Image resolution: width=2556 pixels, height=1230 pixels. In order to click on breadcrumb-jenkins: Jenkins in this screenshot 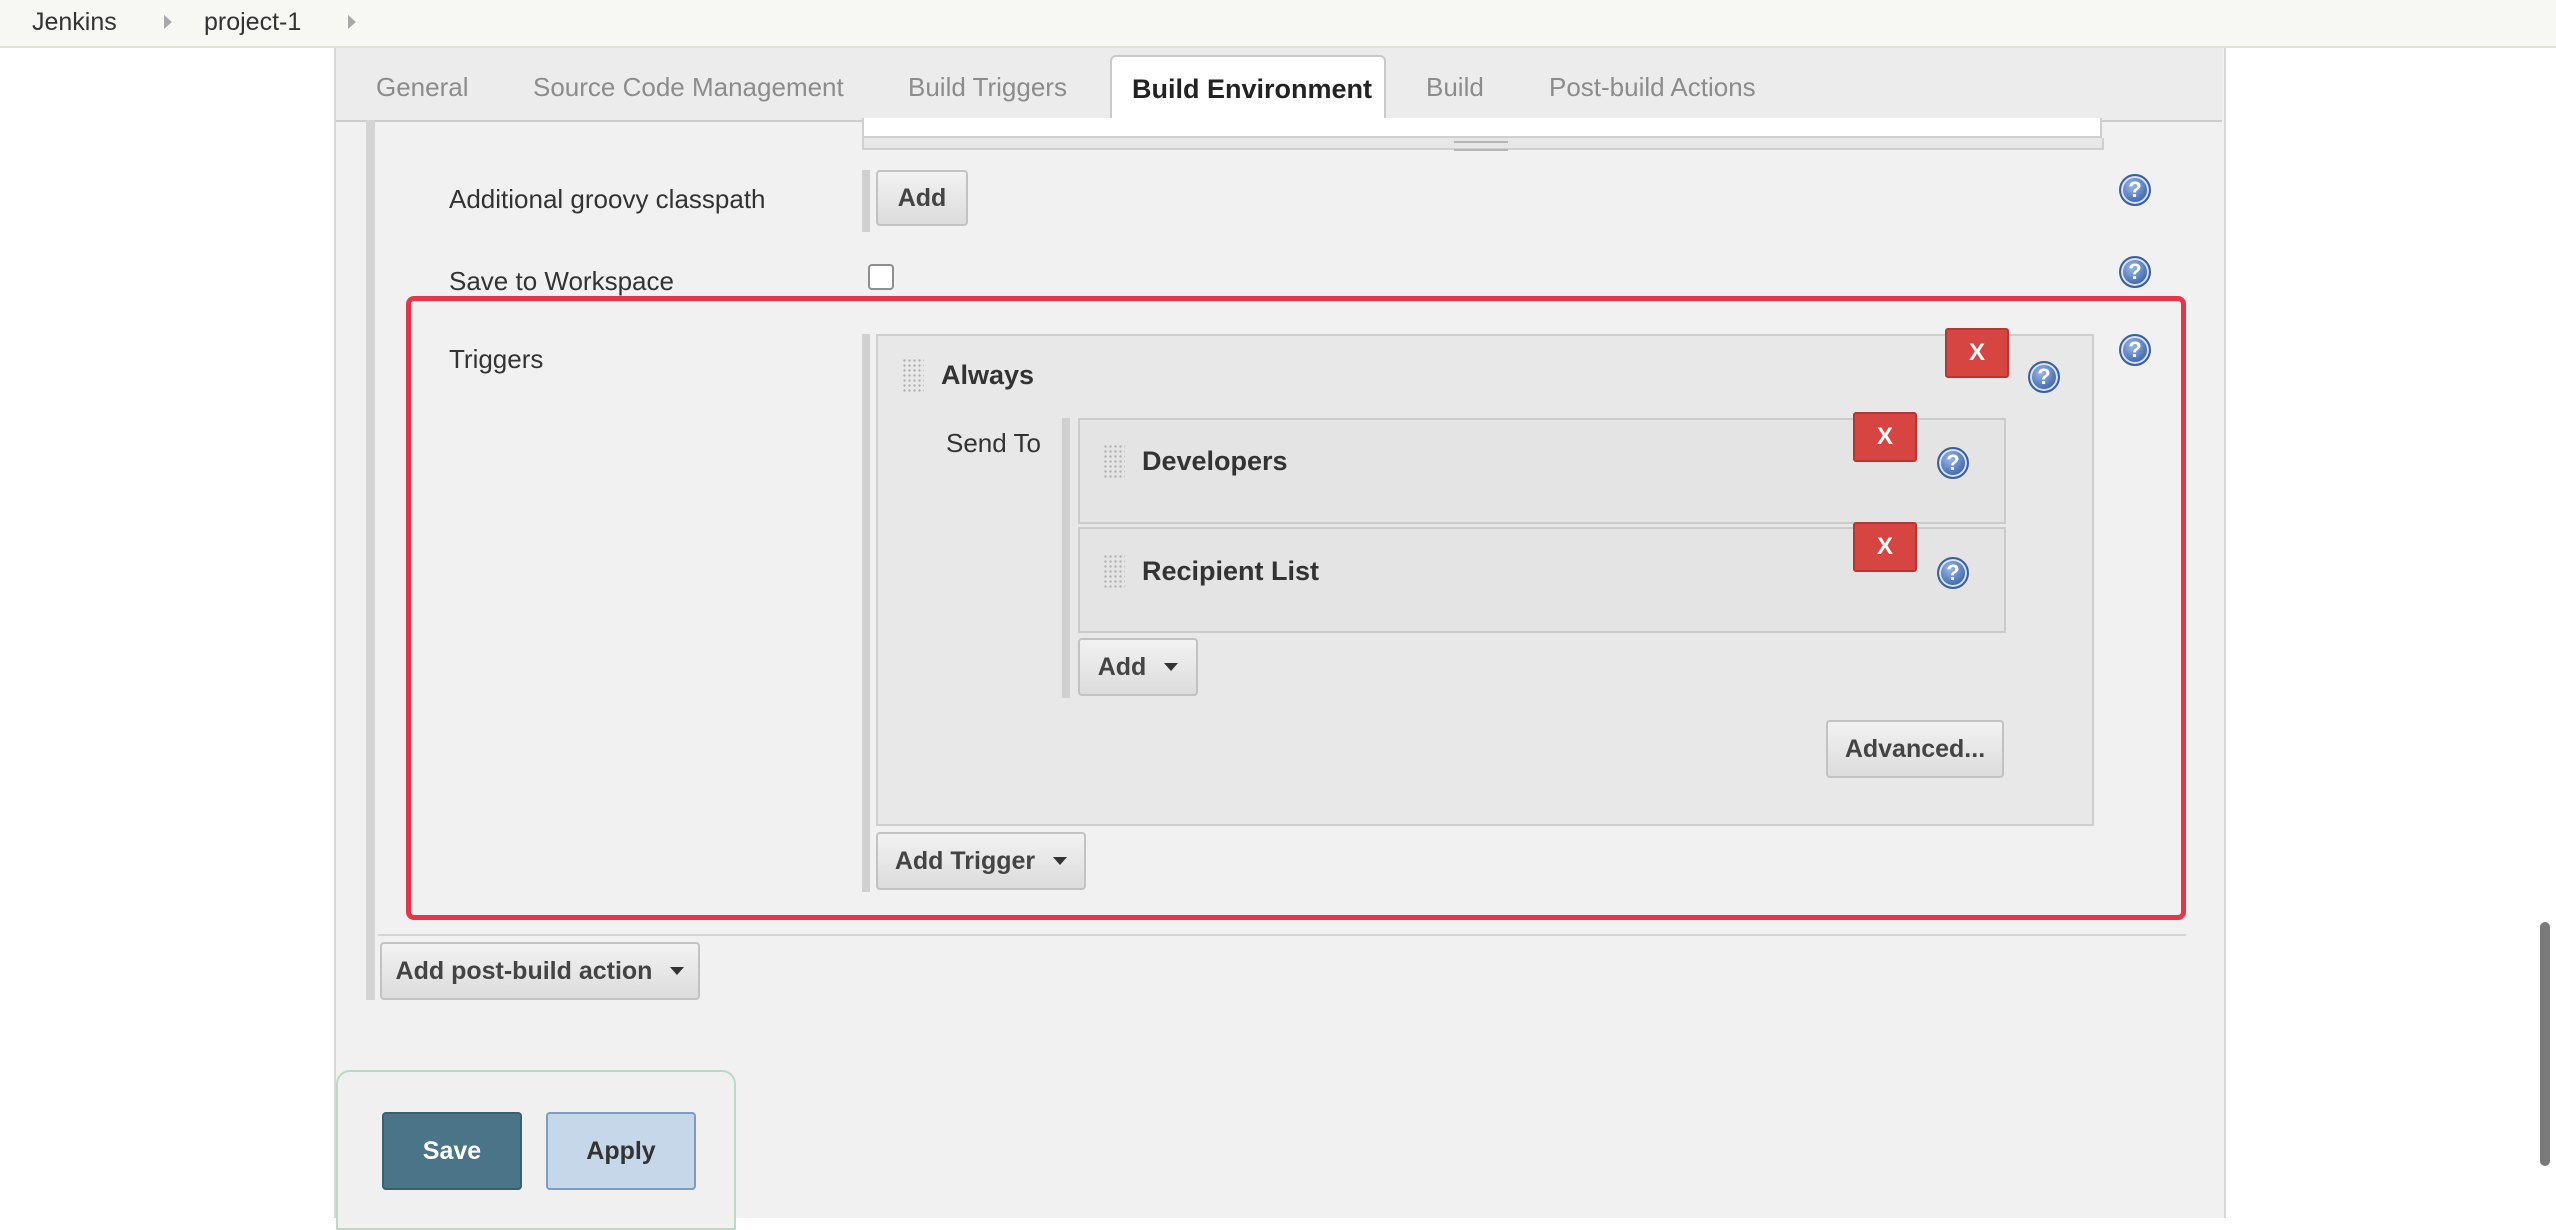, I will do `click(74, 22)`.